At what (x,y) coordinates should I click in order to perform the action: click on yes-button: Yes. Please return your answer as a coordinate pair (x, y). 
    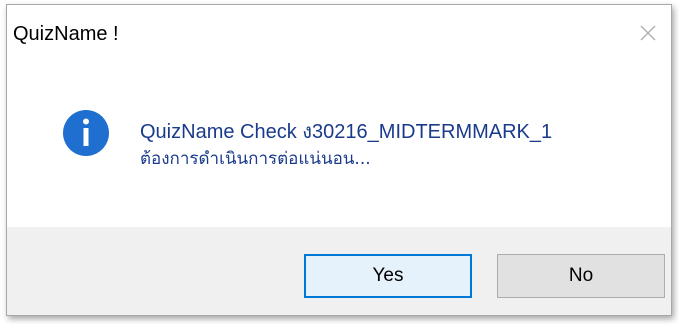
    Looking at the image, I should click on (388, 276).